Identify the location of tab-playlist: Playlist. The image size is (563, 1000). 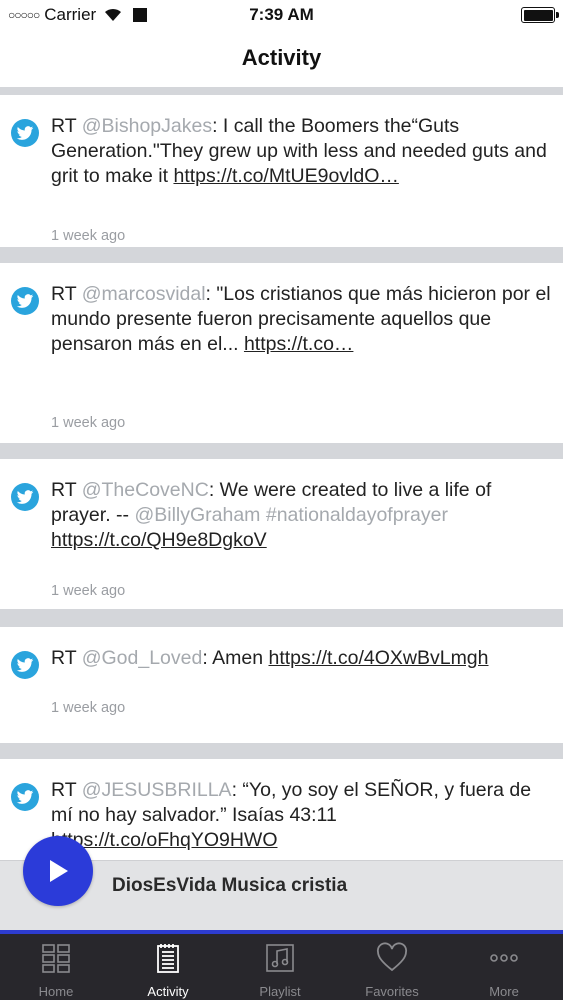
(280, 967).